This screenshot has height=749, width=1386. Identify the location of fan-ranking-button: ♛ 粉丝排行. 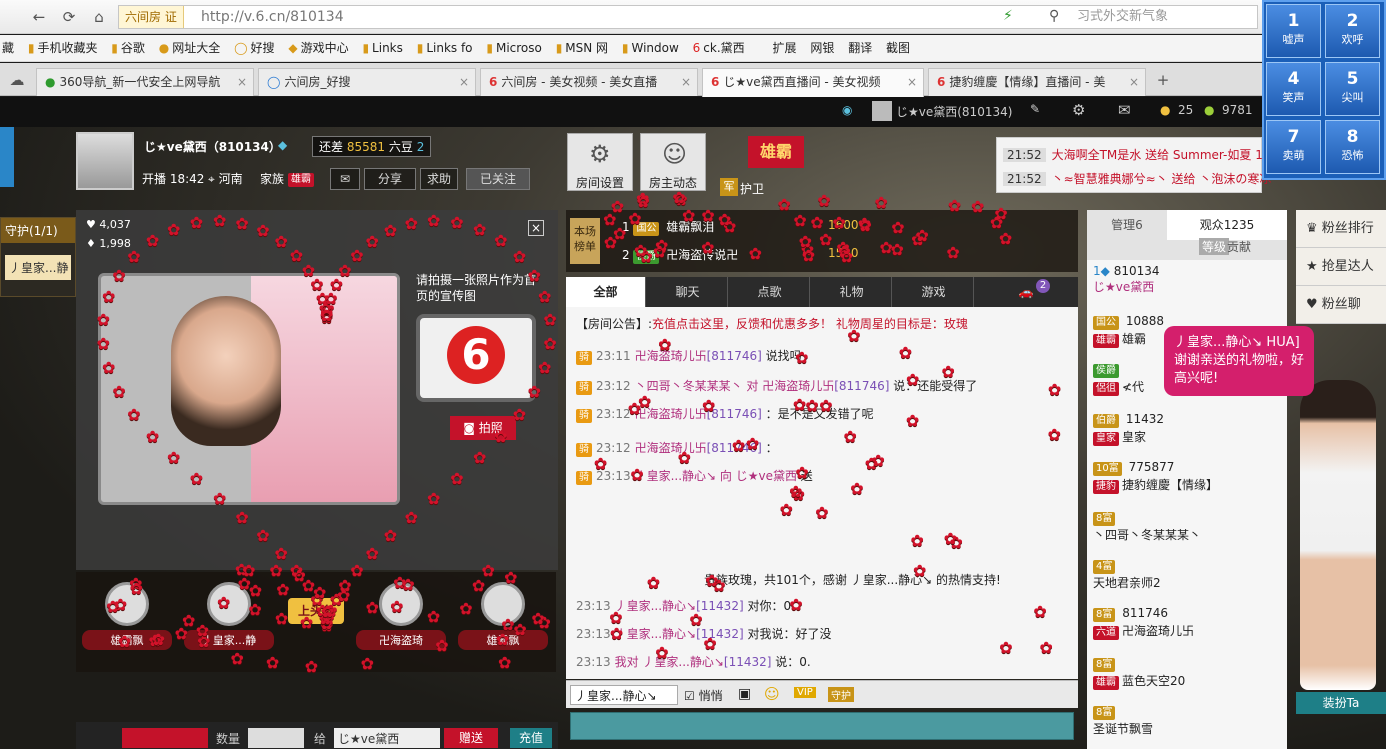
(1341, 229).